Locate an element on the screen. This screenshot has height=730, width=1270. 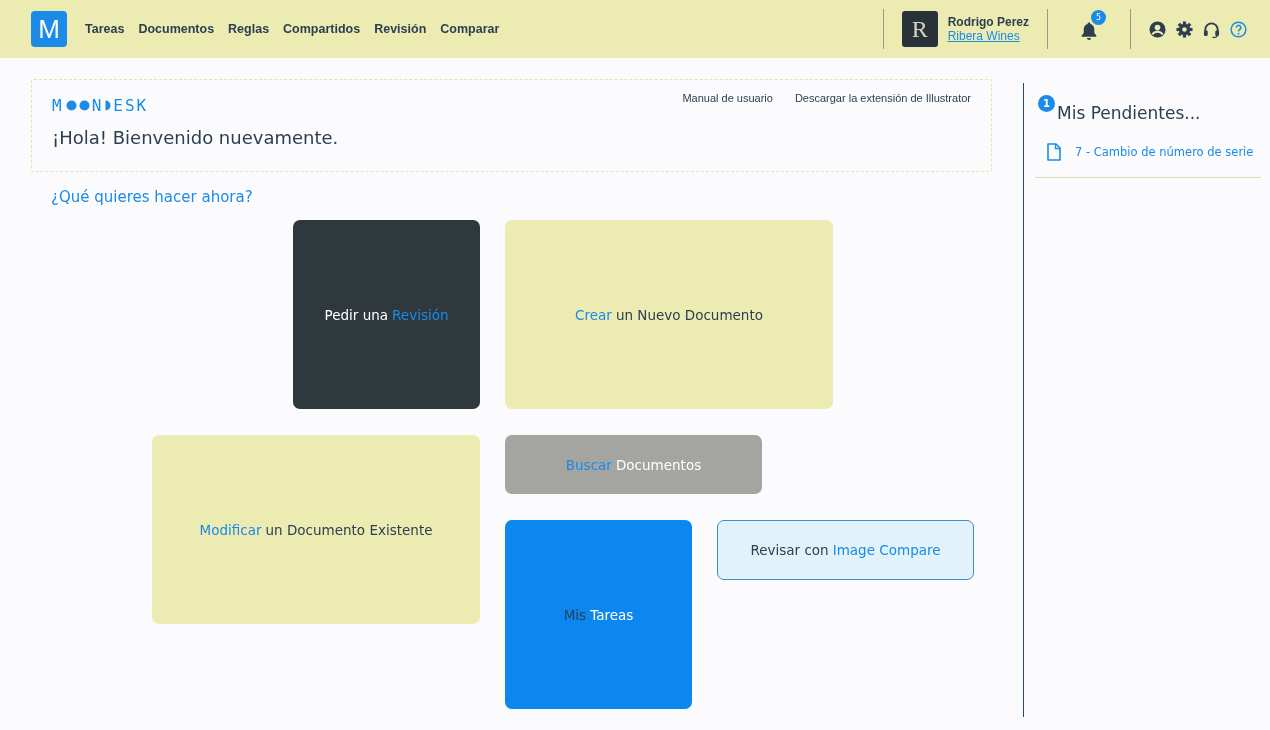
nav-link: Compartidos is located at coordinates (322, 29).